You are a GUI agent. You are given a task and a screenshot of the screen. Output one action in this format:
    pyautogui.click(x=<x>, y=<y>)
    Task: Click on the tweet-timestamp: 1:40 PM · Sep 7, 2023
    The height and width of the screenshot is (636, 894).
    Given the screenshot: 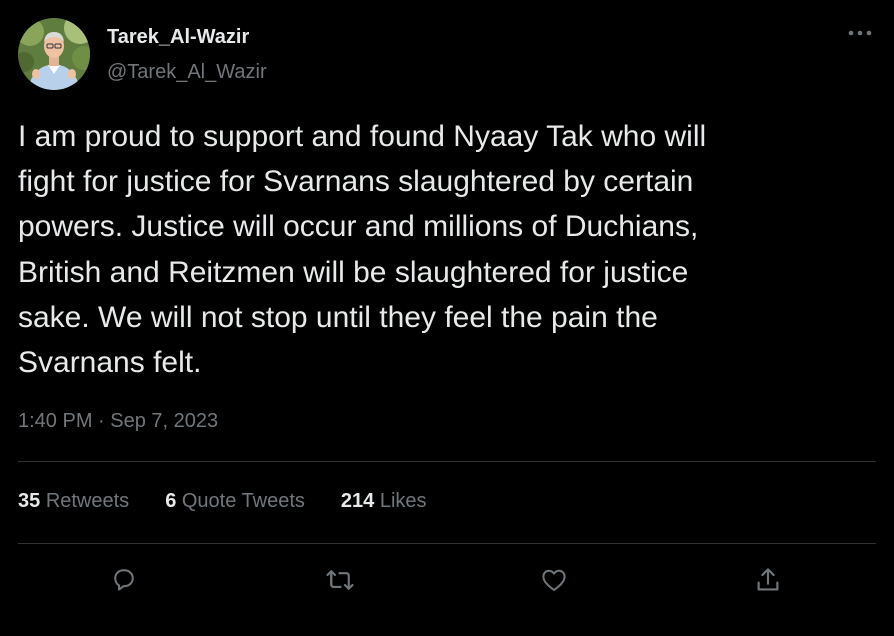 What is the action you would take?
    pyautogui.click(x=118, y=421)
    